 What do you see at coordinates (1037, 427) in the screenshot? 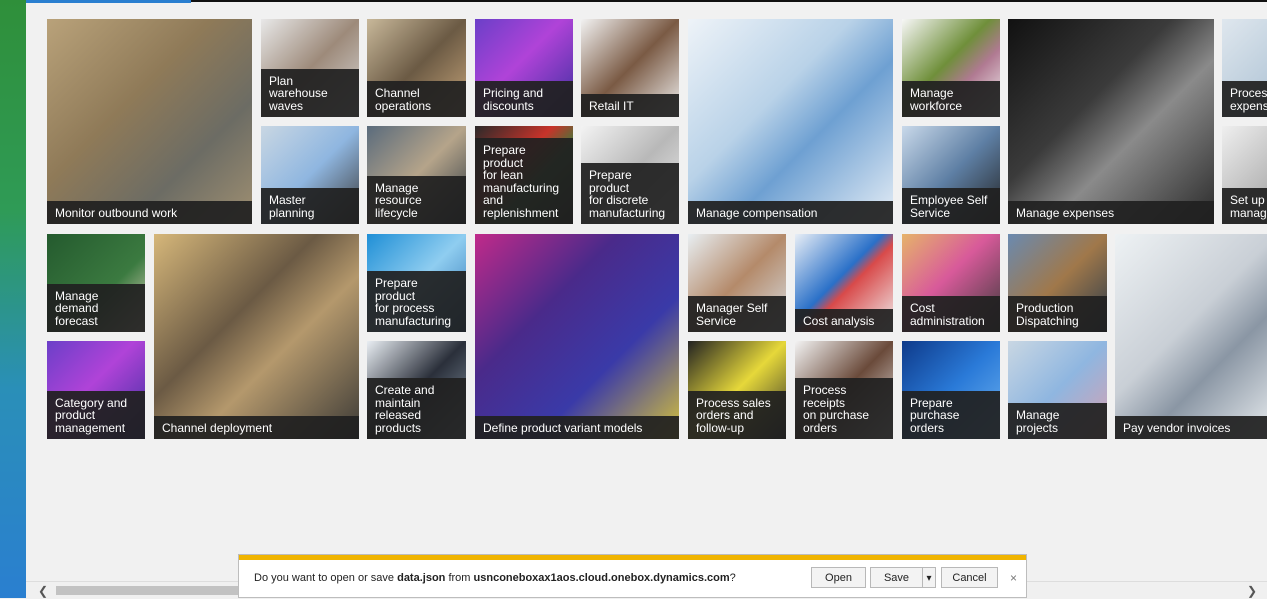
I see `tile-label-line: projects` at bounding box center [1037, 427].